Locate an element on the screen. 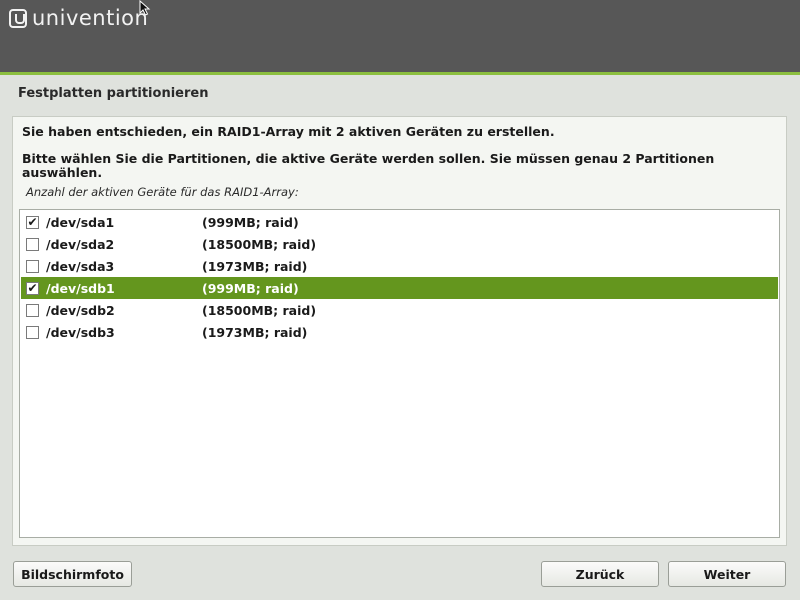 The width and height of the screenshot is (800, 600). device-name: /dev/sda1 is located at coordinates (80, 222).